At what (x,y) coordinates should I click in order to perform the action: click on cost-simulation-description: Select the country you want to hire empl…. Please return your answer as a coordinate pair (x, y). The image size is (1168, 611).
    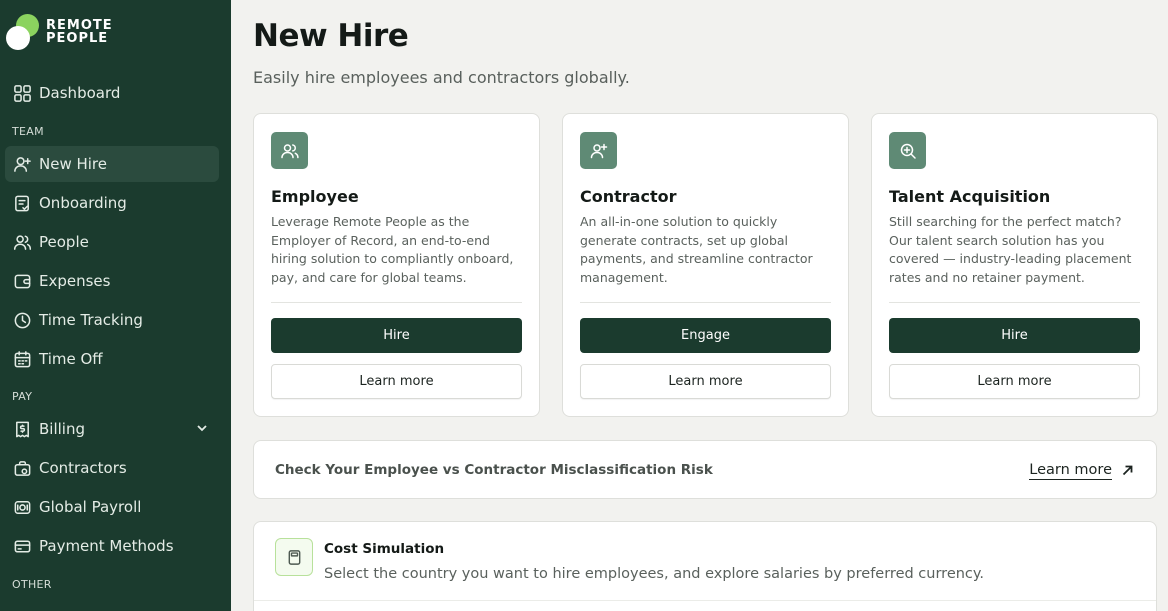
    Looking at the image, I should click on (654, 574).